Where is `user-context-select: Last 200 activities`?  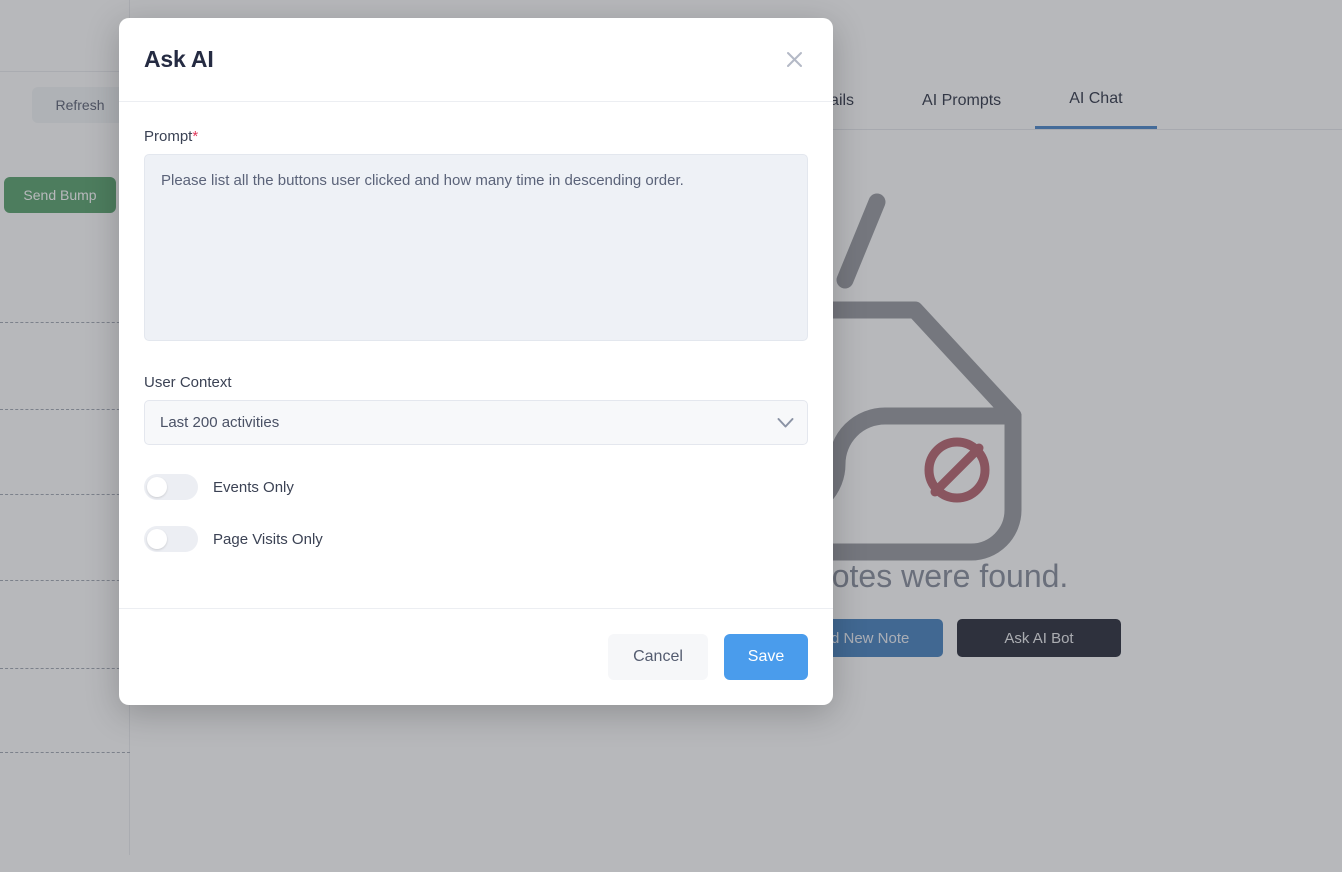 user-context-select: Last 200 activities is located at coordinates (476, 422).